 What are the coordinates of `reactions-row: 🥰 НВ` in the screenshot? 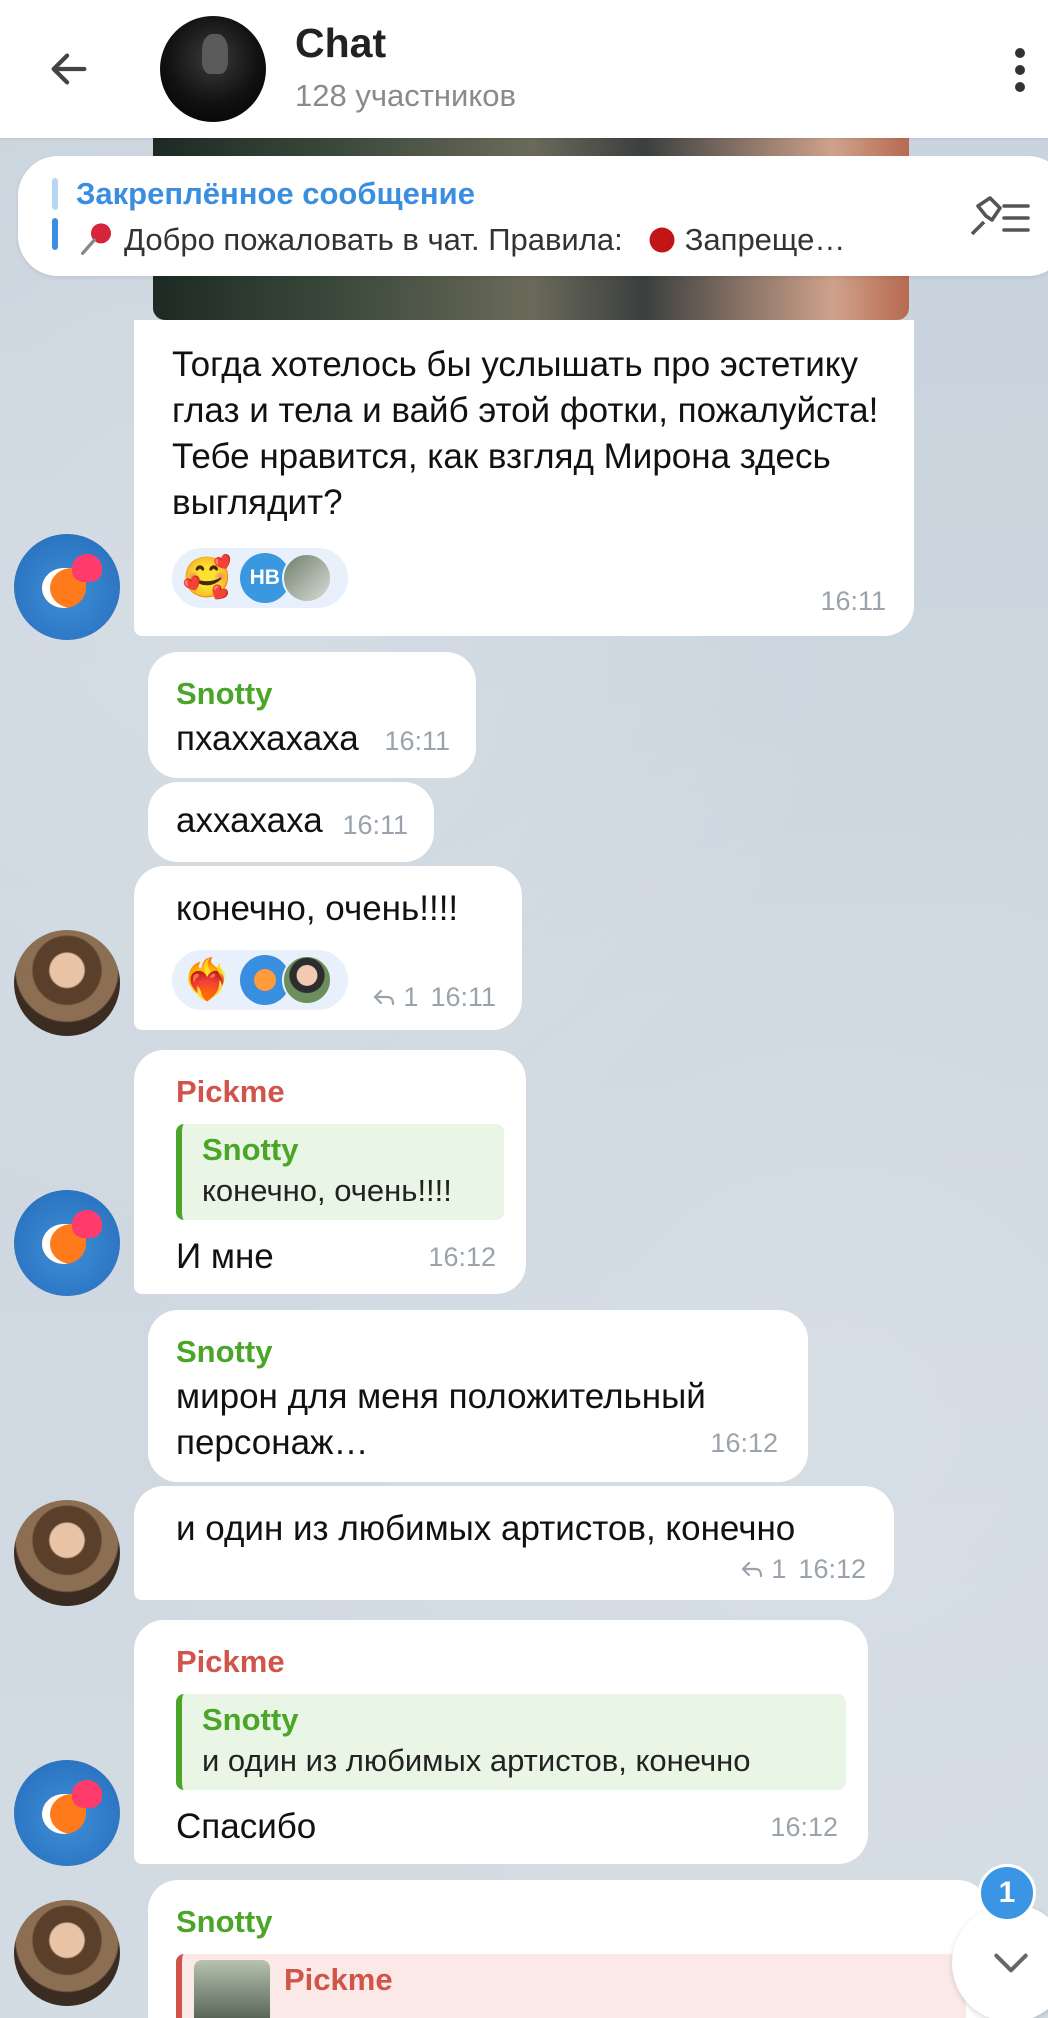 It's located at (260, 578).